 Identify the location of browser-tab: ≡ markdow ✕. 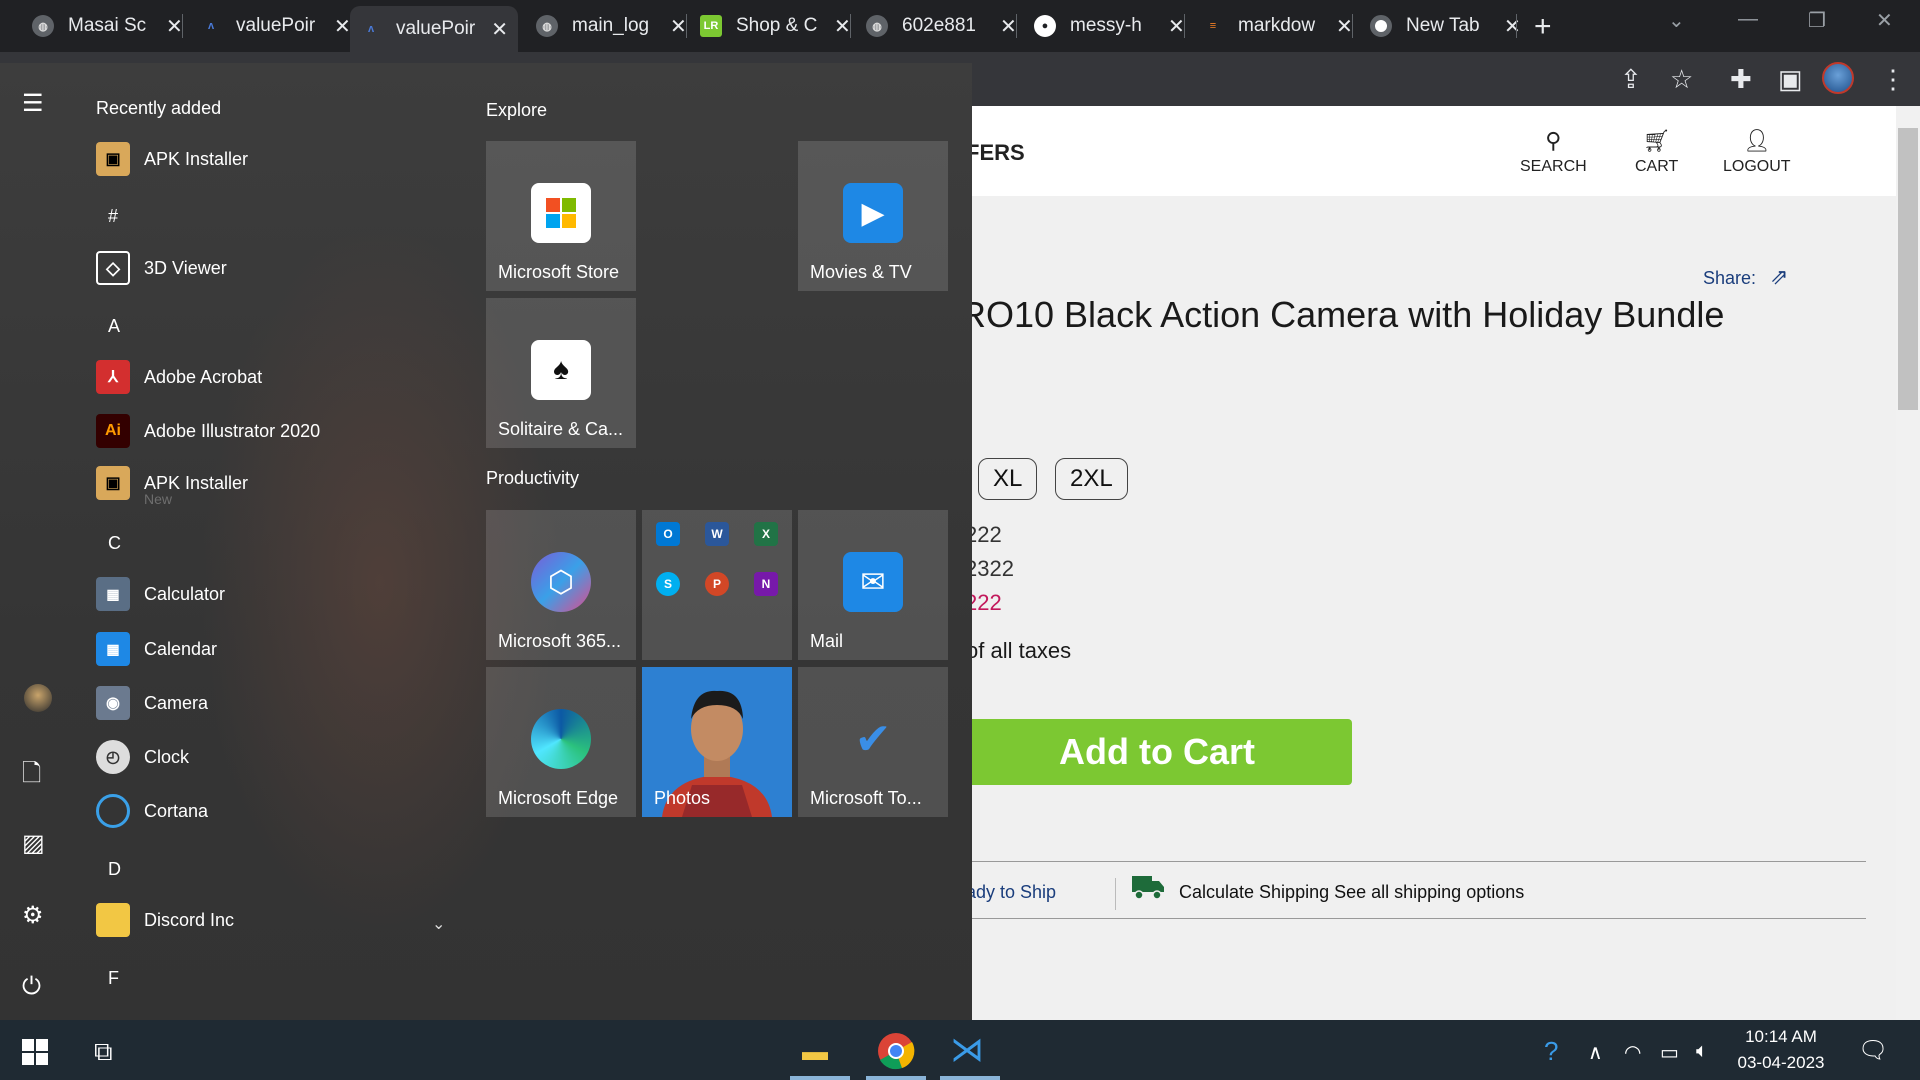
(1277, 26).